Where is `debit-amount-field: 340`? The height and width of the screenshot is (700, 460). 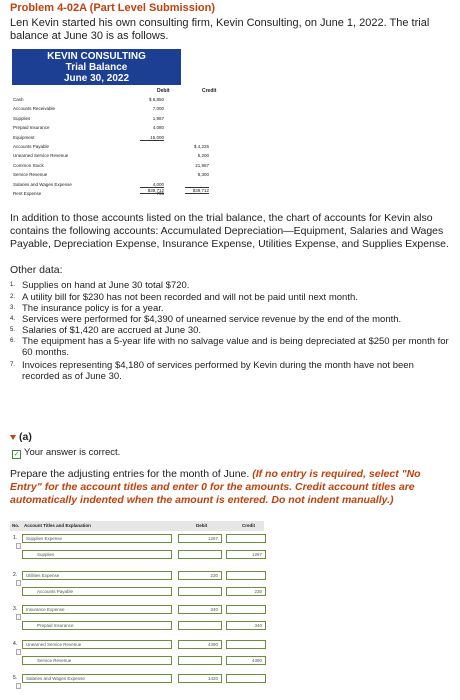
debit-amount-field: 340 is located at coordinates (200, 609).